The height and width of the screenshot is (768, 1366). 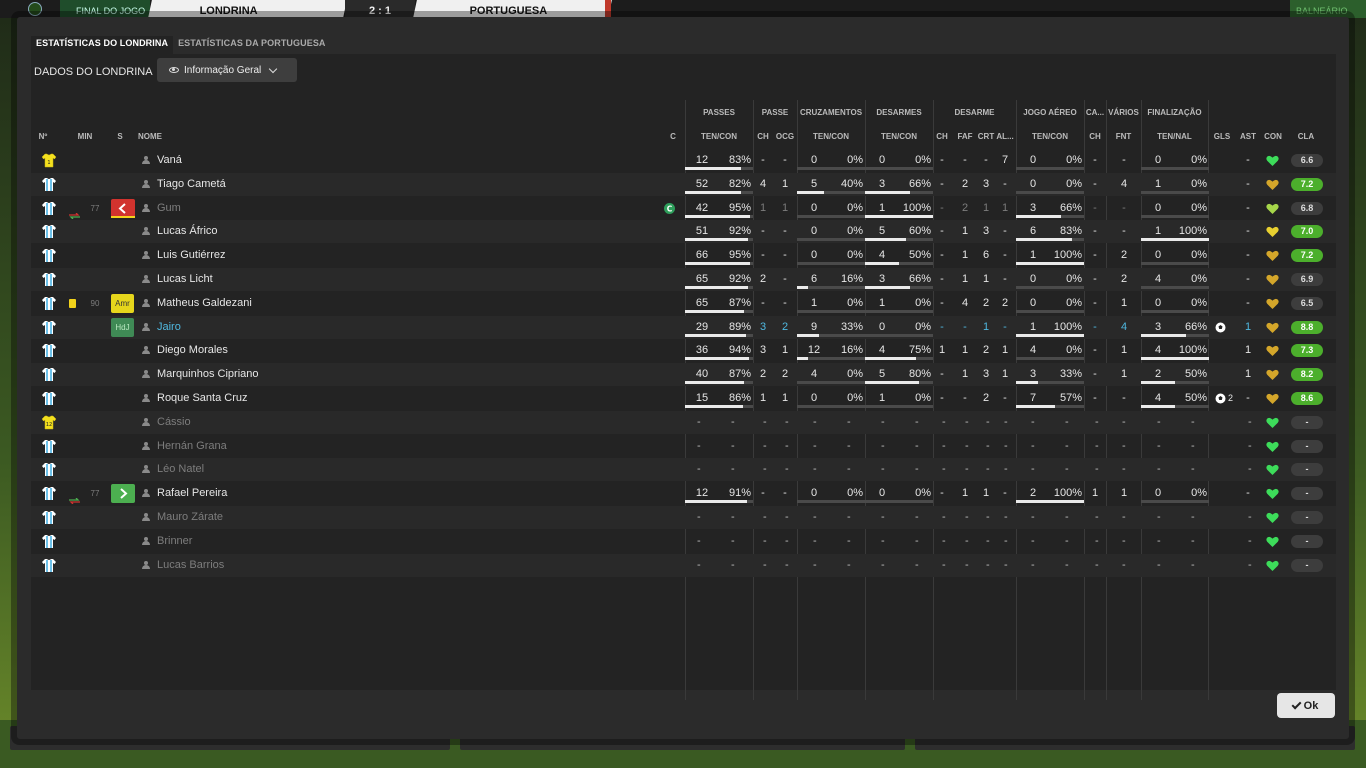 What do you see at coordinates (942, 136) in the screenshot?
I see `column-header-des_ch: CH` at bounding box center [942, 136].